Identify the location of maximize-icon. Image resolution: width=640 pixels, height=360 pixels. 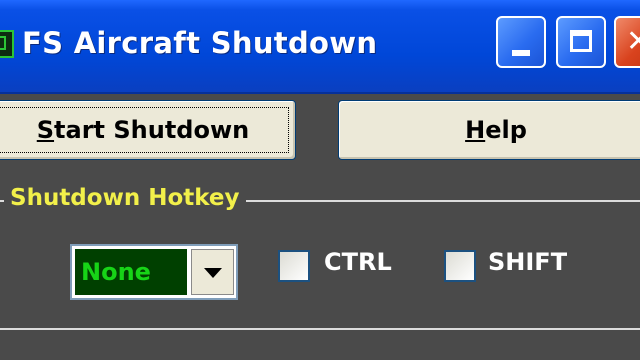
(581, 41).